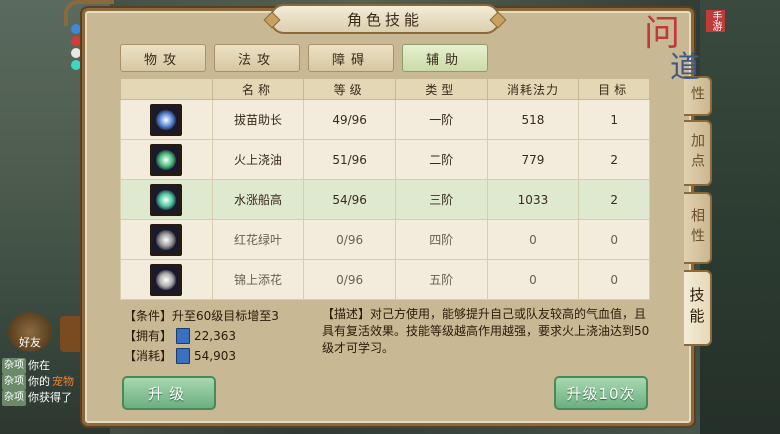  I want to click on tab-label: 法攻, so click(256, 60).